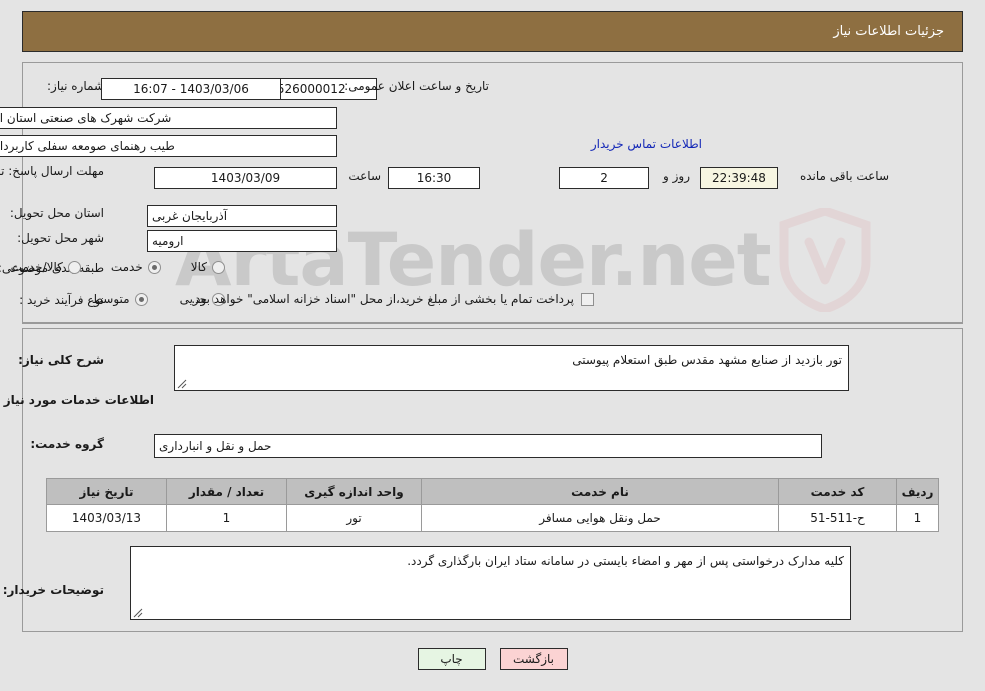  I want to click on city-value: ارومیه, so click(168, 241).